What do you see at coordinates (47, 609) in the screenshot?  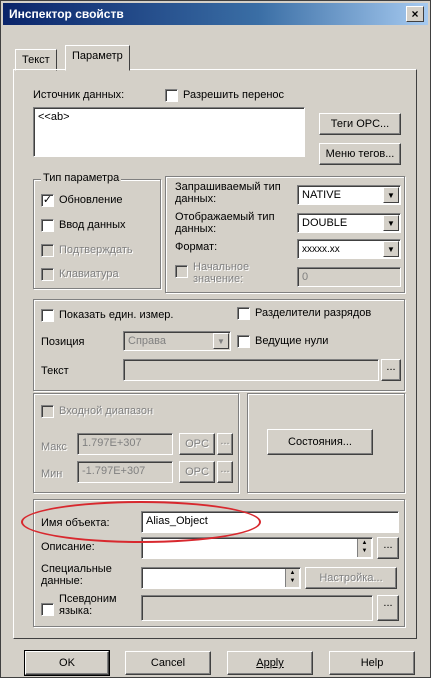 I see `language-alias-checkbox` at bounding box center [47, 609].